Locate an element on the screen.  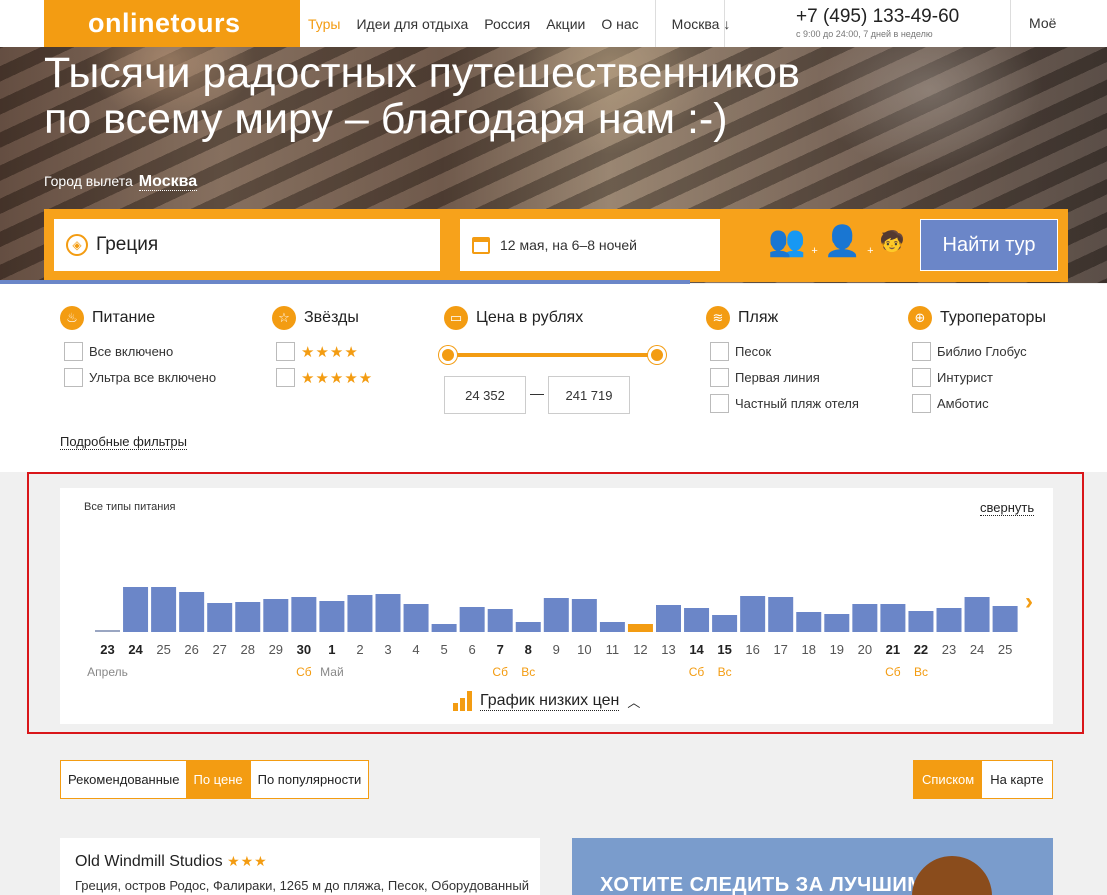
nav-promos: Акции is located at coordinates (565, 24).